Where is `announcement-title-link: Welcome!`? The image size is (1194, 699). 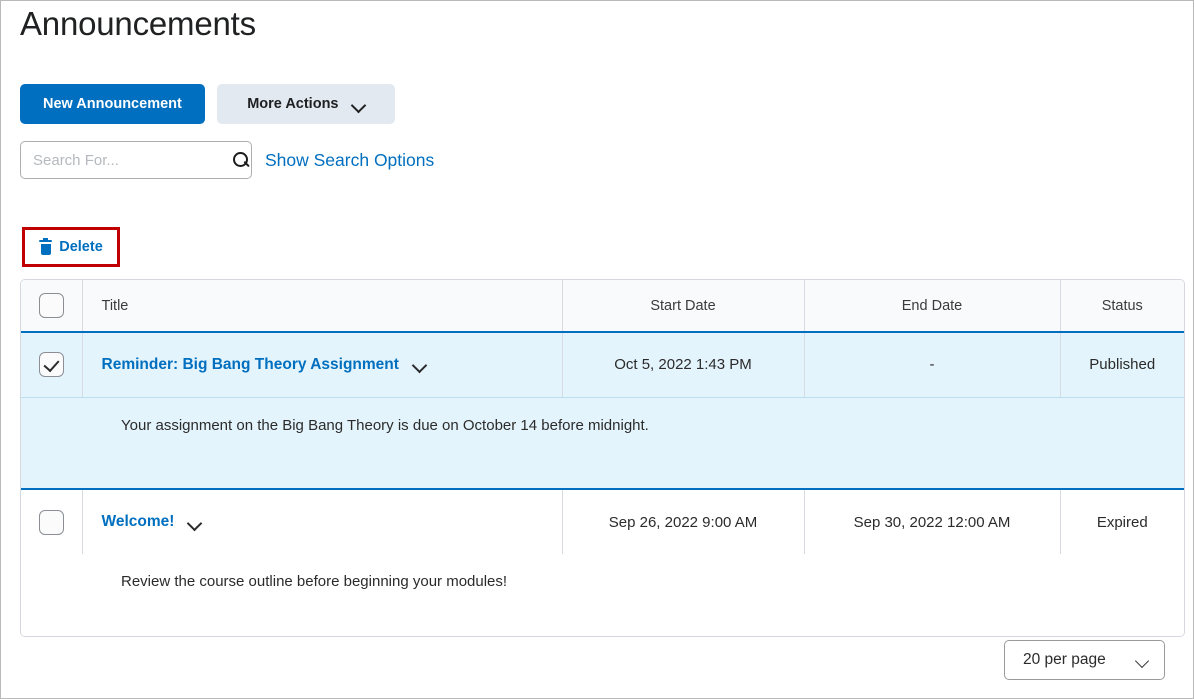 announcement-title-link: Welcome! is located at coordinates (138, 522).